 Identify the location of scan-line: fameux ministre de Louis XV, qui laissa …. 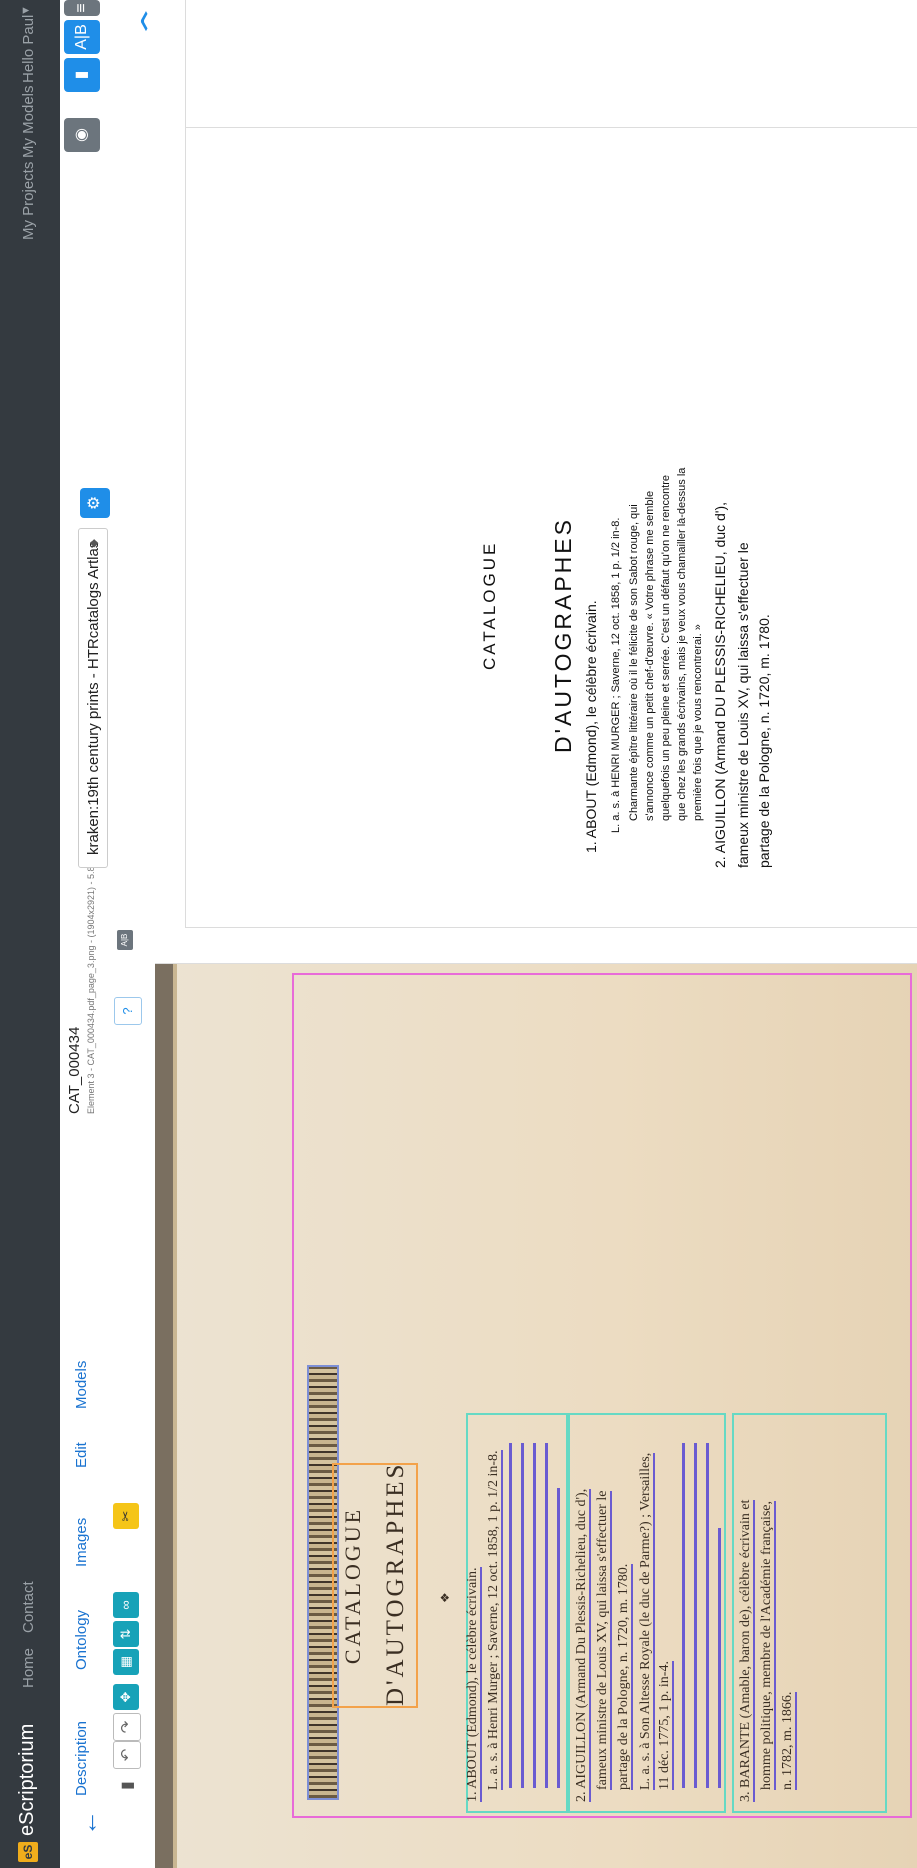
(603, 1640).